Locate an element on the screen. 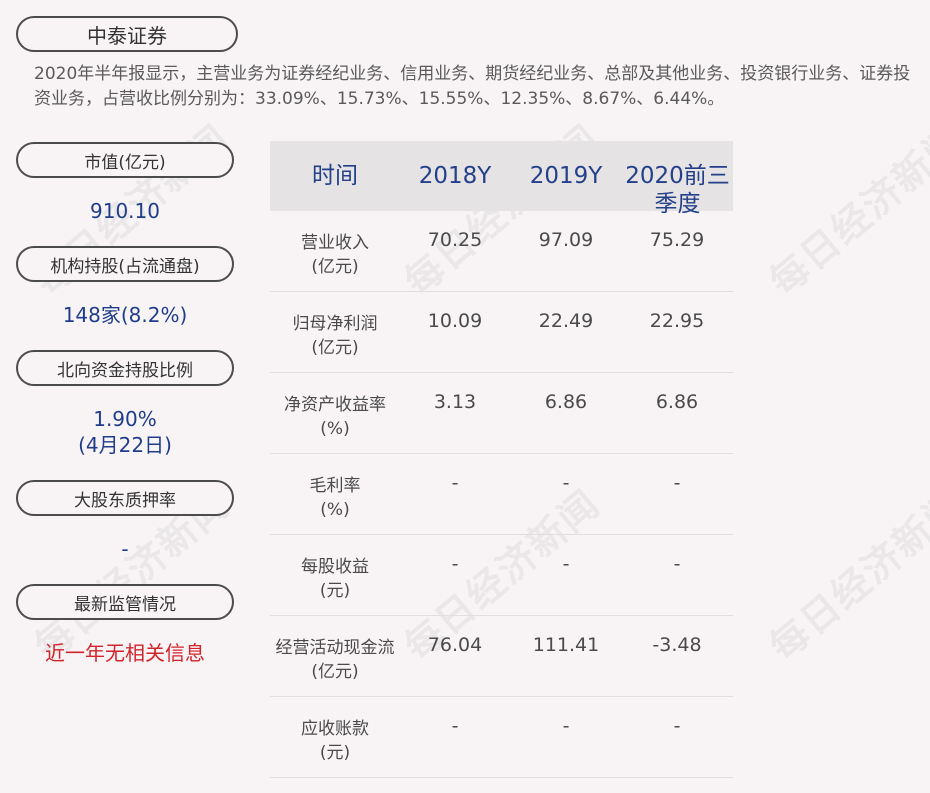  supervision-value: 近一年无相关信息 is located at coordinates (125, 653).